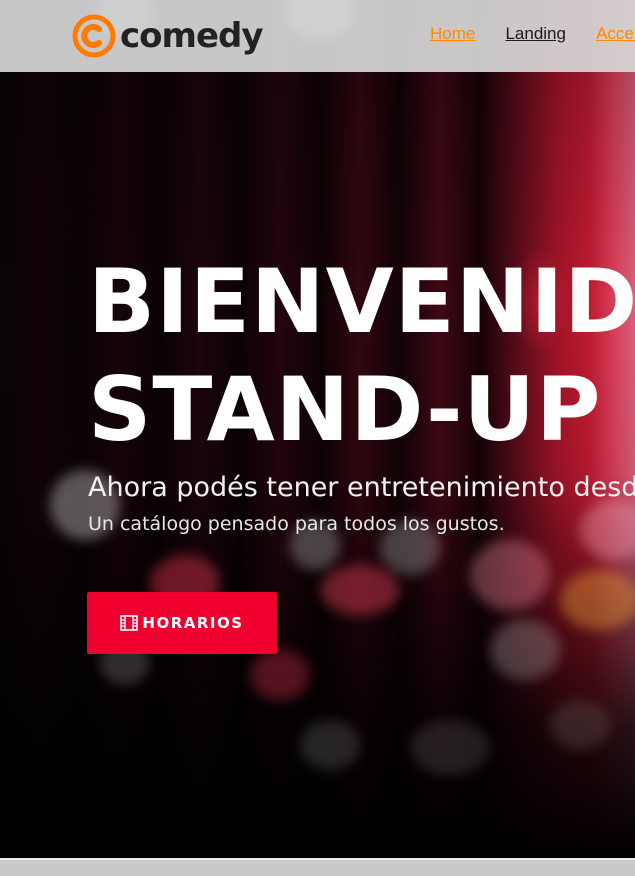 The image size is (635, 876). I want to click on bottom-bar, so click(317, 867).